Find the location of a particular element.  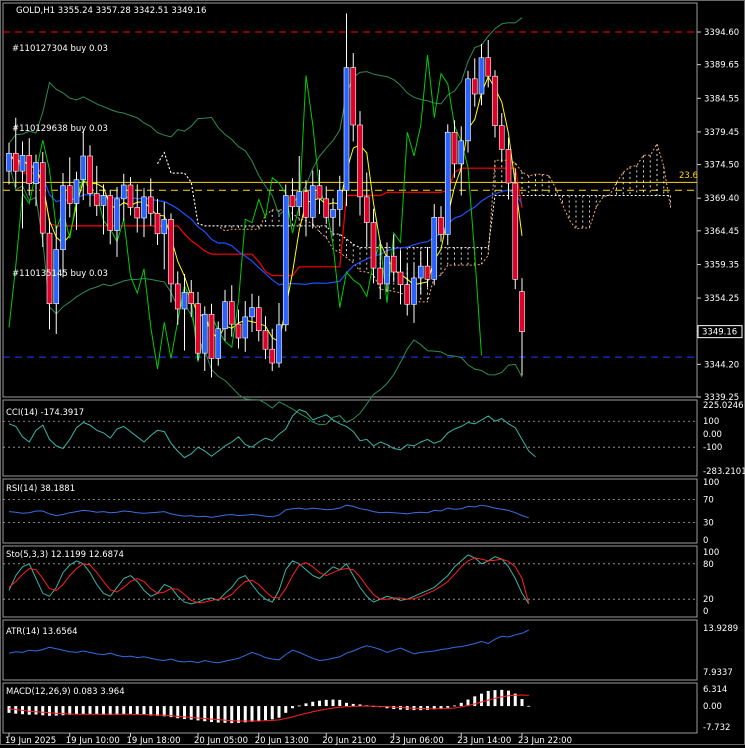

price-tick-label: 3364.45 is located at coordinates (721, 232).